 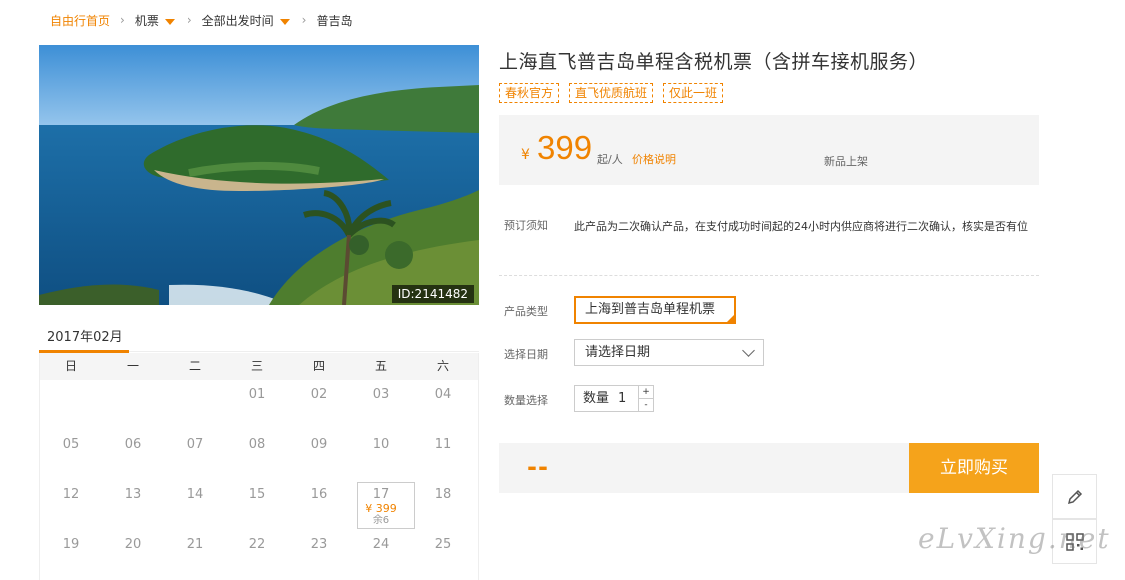 What do you see at coordinates (319, 505) in the screenshot?
I see `calendar-day-cell: 16` at bounding box center [319, 505].